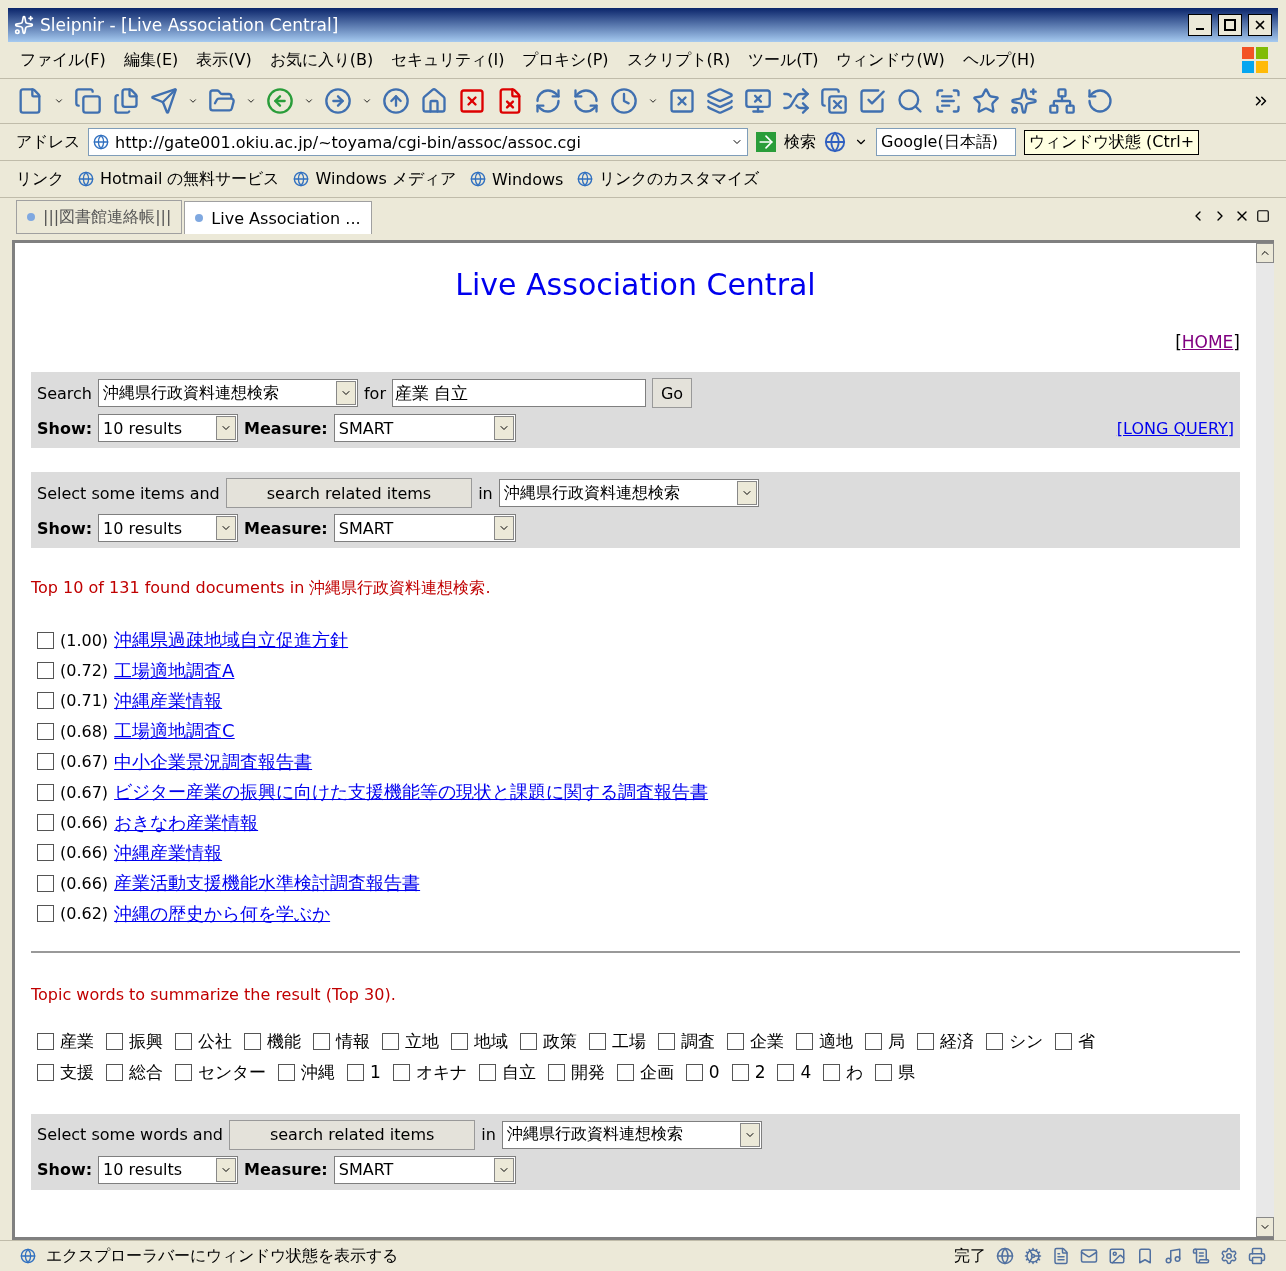 This screenshot has width=1286, height=1271. What do you see at coordinates (986, 101) in the screenshot?
I see `star-icon` at bounding box center [986, 101].